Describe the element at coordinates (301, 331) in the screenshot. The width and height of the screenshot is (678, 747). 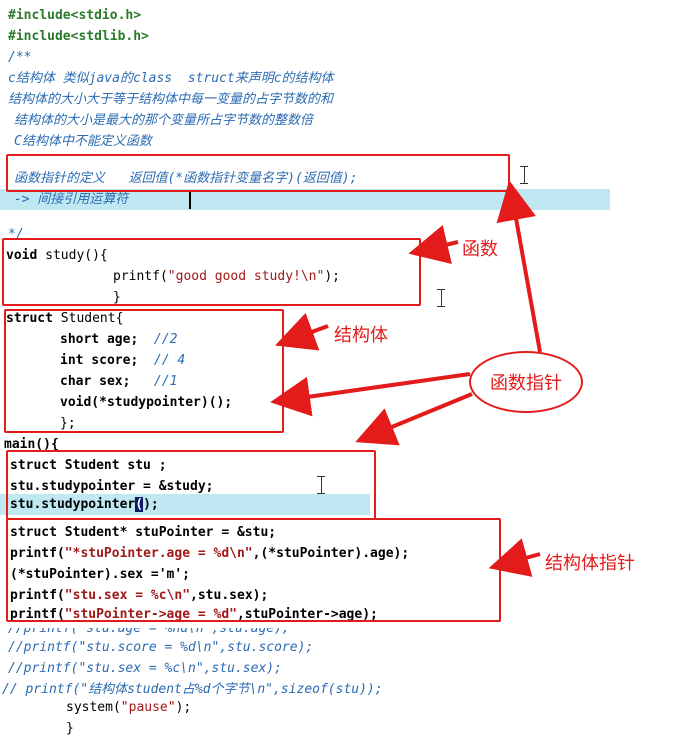
I see `arrow-to-struct` at that location.